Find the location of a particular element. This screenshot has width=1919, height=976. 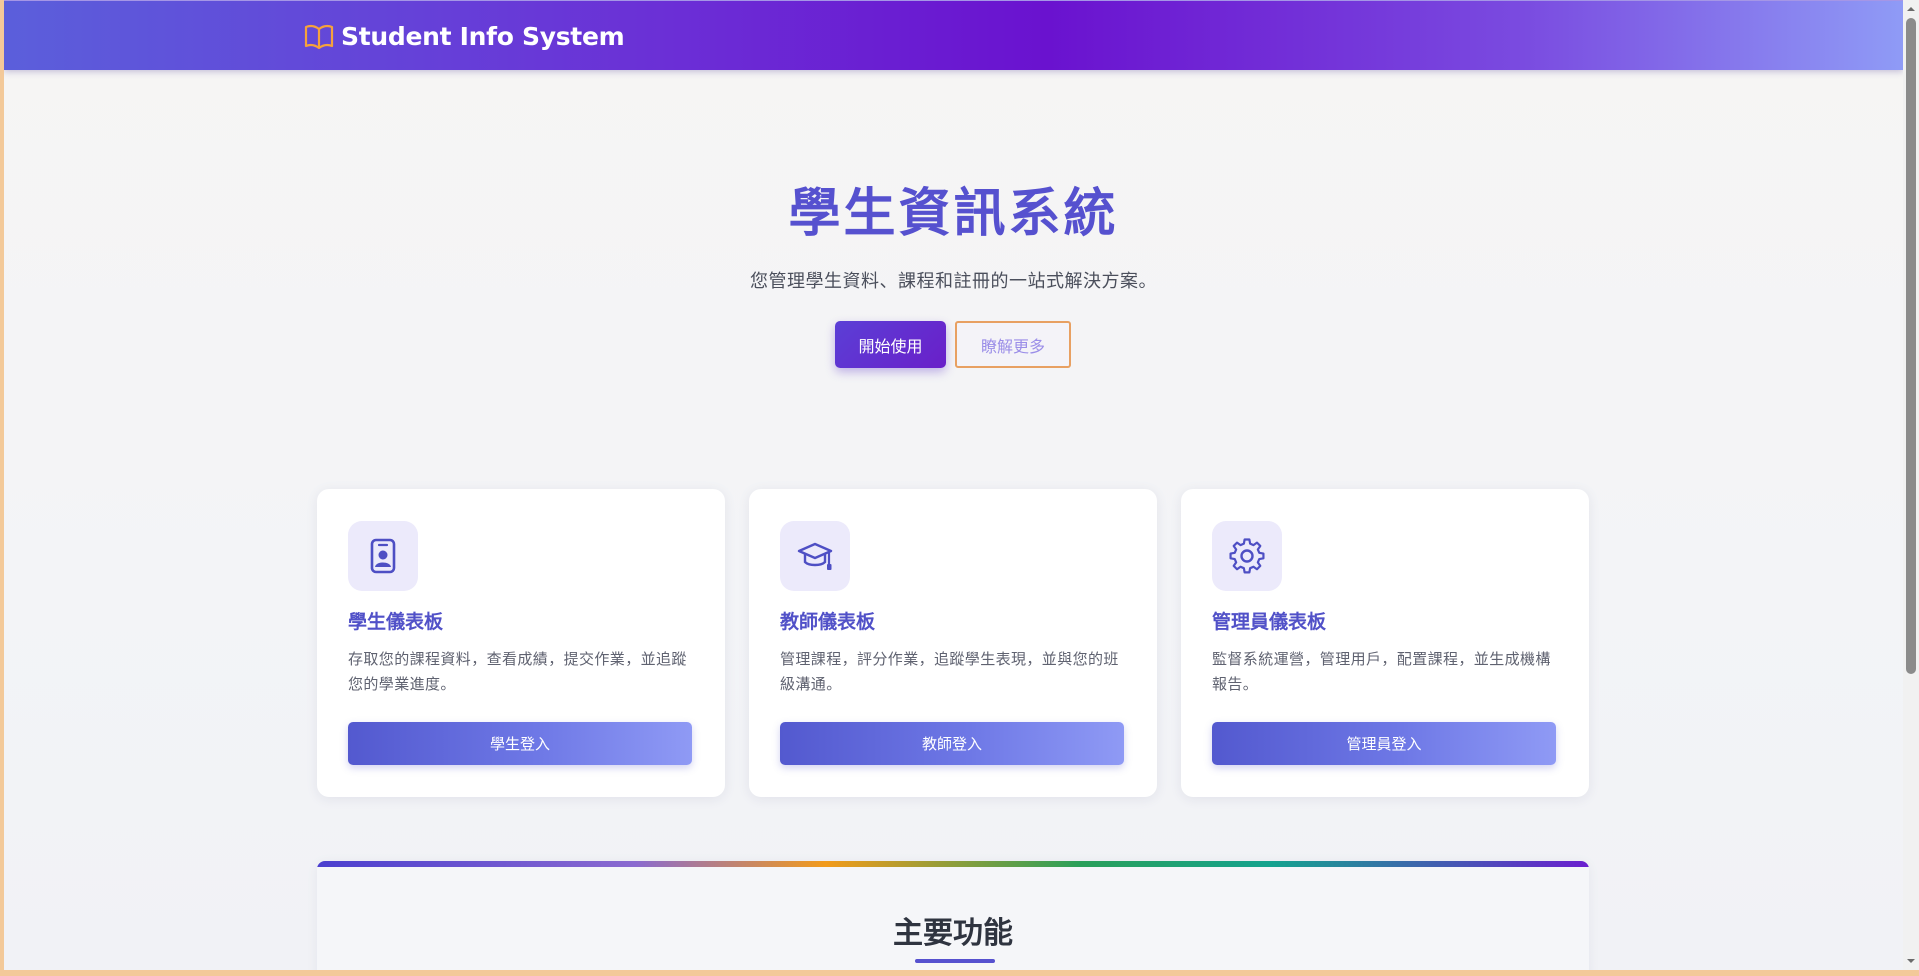

card-title: 學生儀表板 is located at coordinates (396, 622).